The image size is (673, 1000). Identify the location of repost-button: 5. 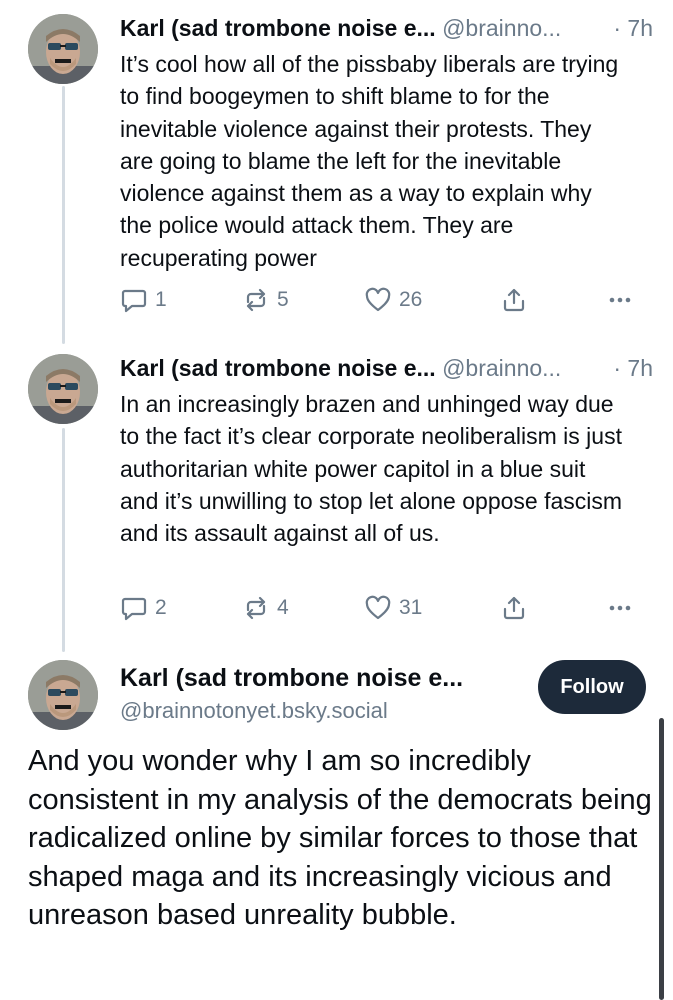
(265, 300).